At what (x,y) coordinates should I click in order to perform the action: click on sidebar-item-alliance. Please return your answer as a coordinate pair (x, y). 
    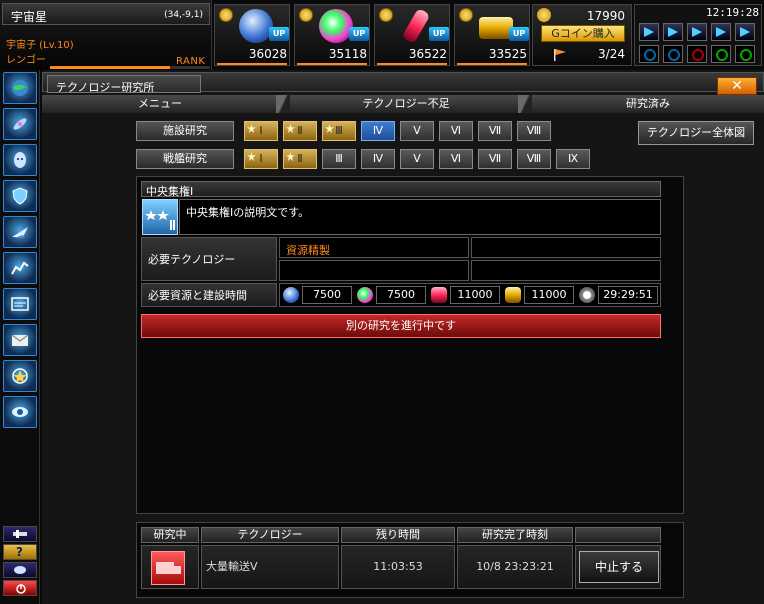
    Looking at the image, I should click on (20, 376).